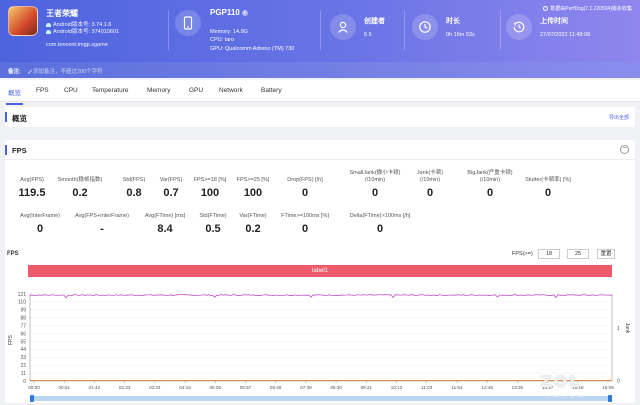 The width and height of the screenshot is (640, 405). What do you see at coordinates (77, 45) in the screenshot?
I see `package-name: com.tencent.tmgp.sgame` at bounding box center [77, 45].